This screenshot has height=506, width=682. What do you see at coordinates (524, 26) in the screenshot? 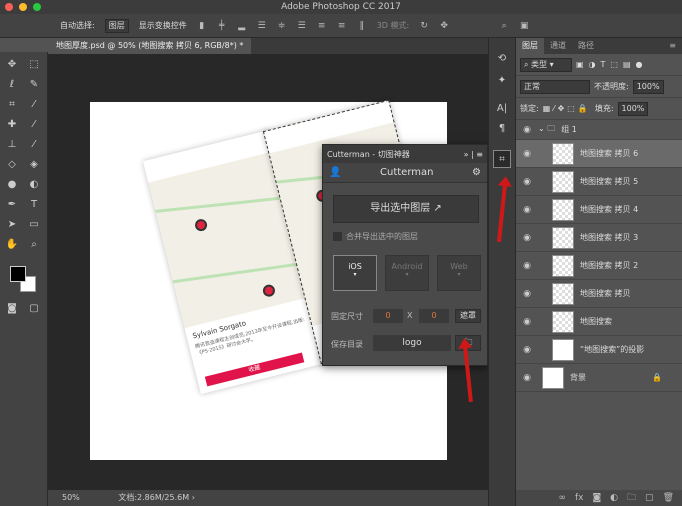
I see `workspace-icon: ▣` at bounding box center [524, 26].